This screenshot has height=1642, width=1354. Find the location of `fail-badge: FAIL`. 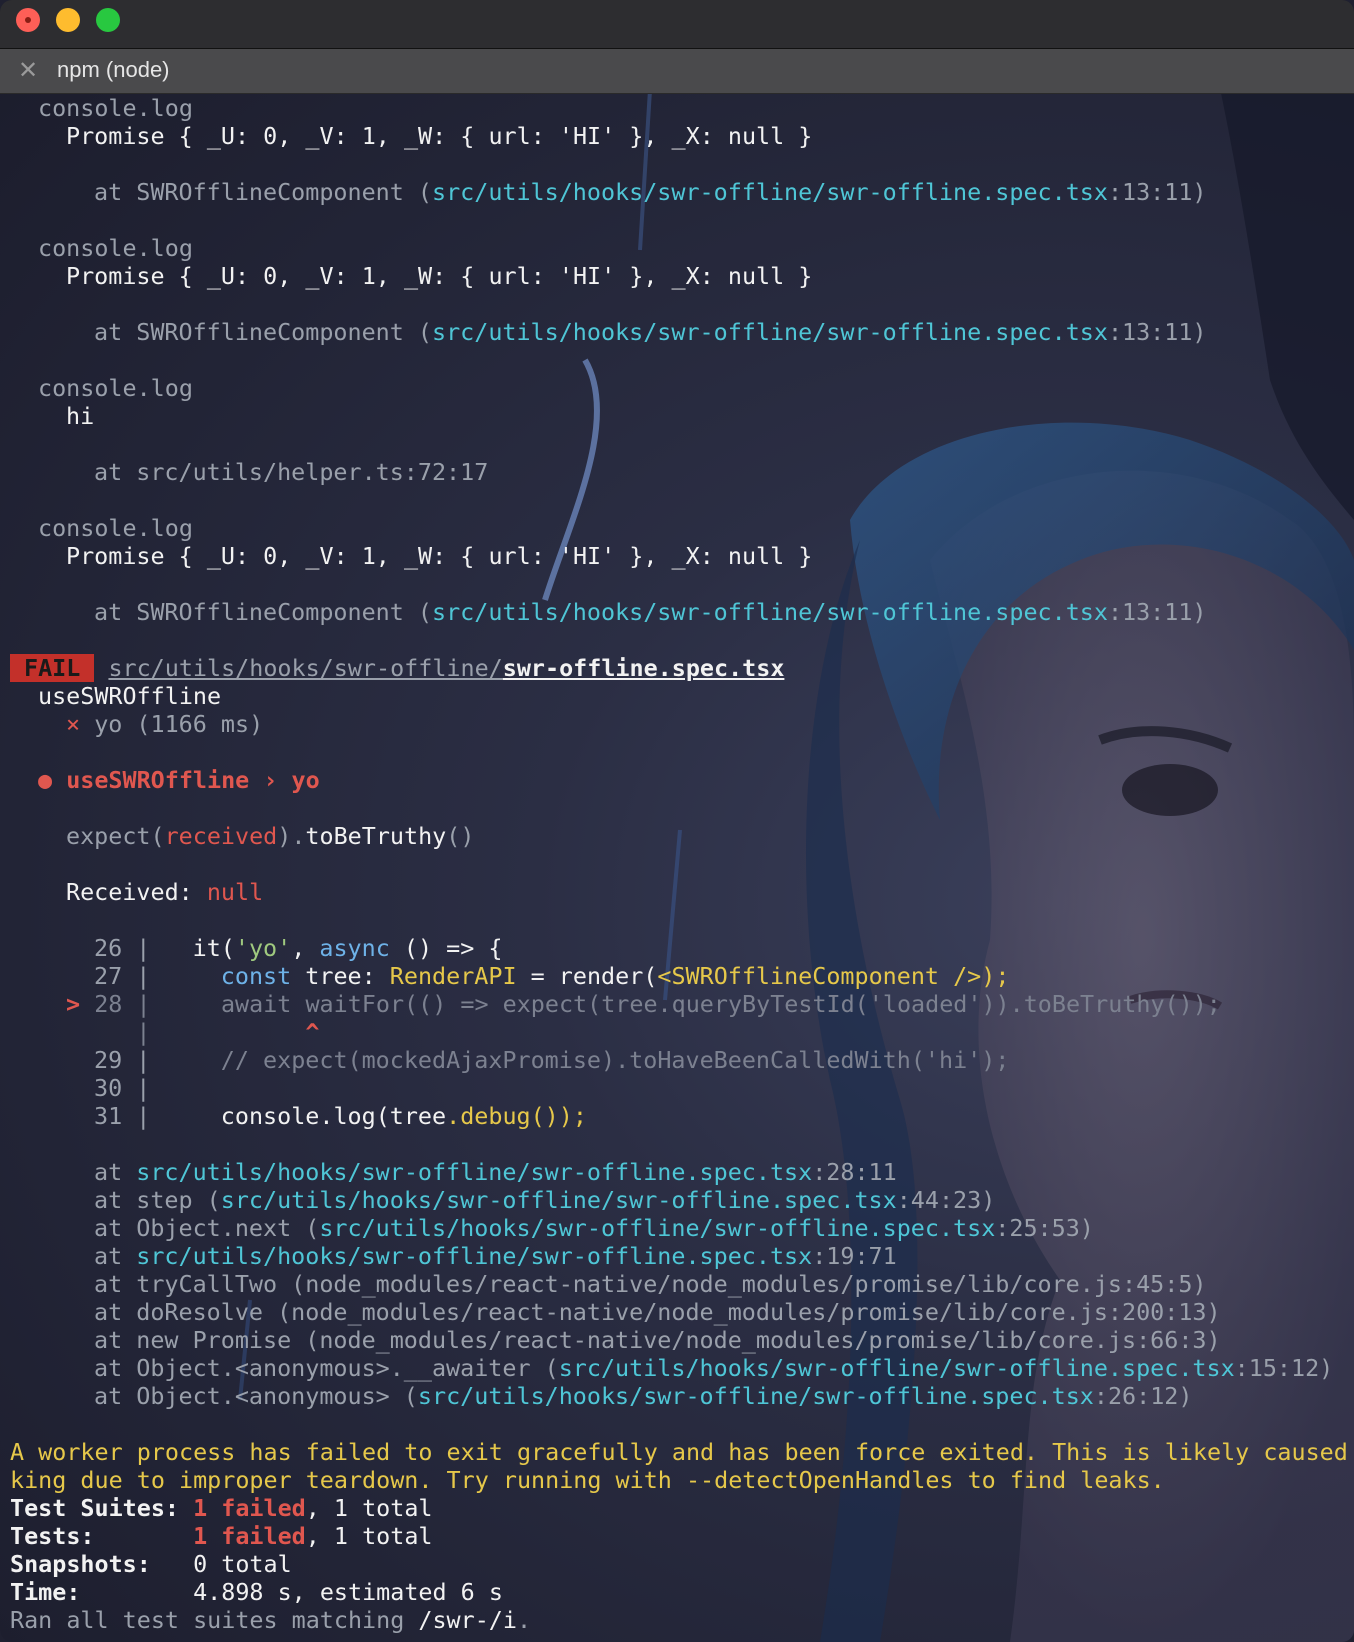

fail-badge: FAIL is located at coordinates (52, 668).